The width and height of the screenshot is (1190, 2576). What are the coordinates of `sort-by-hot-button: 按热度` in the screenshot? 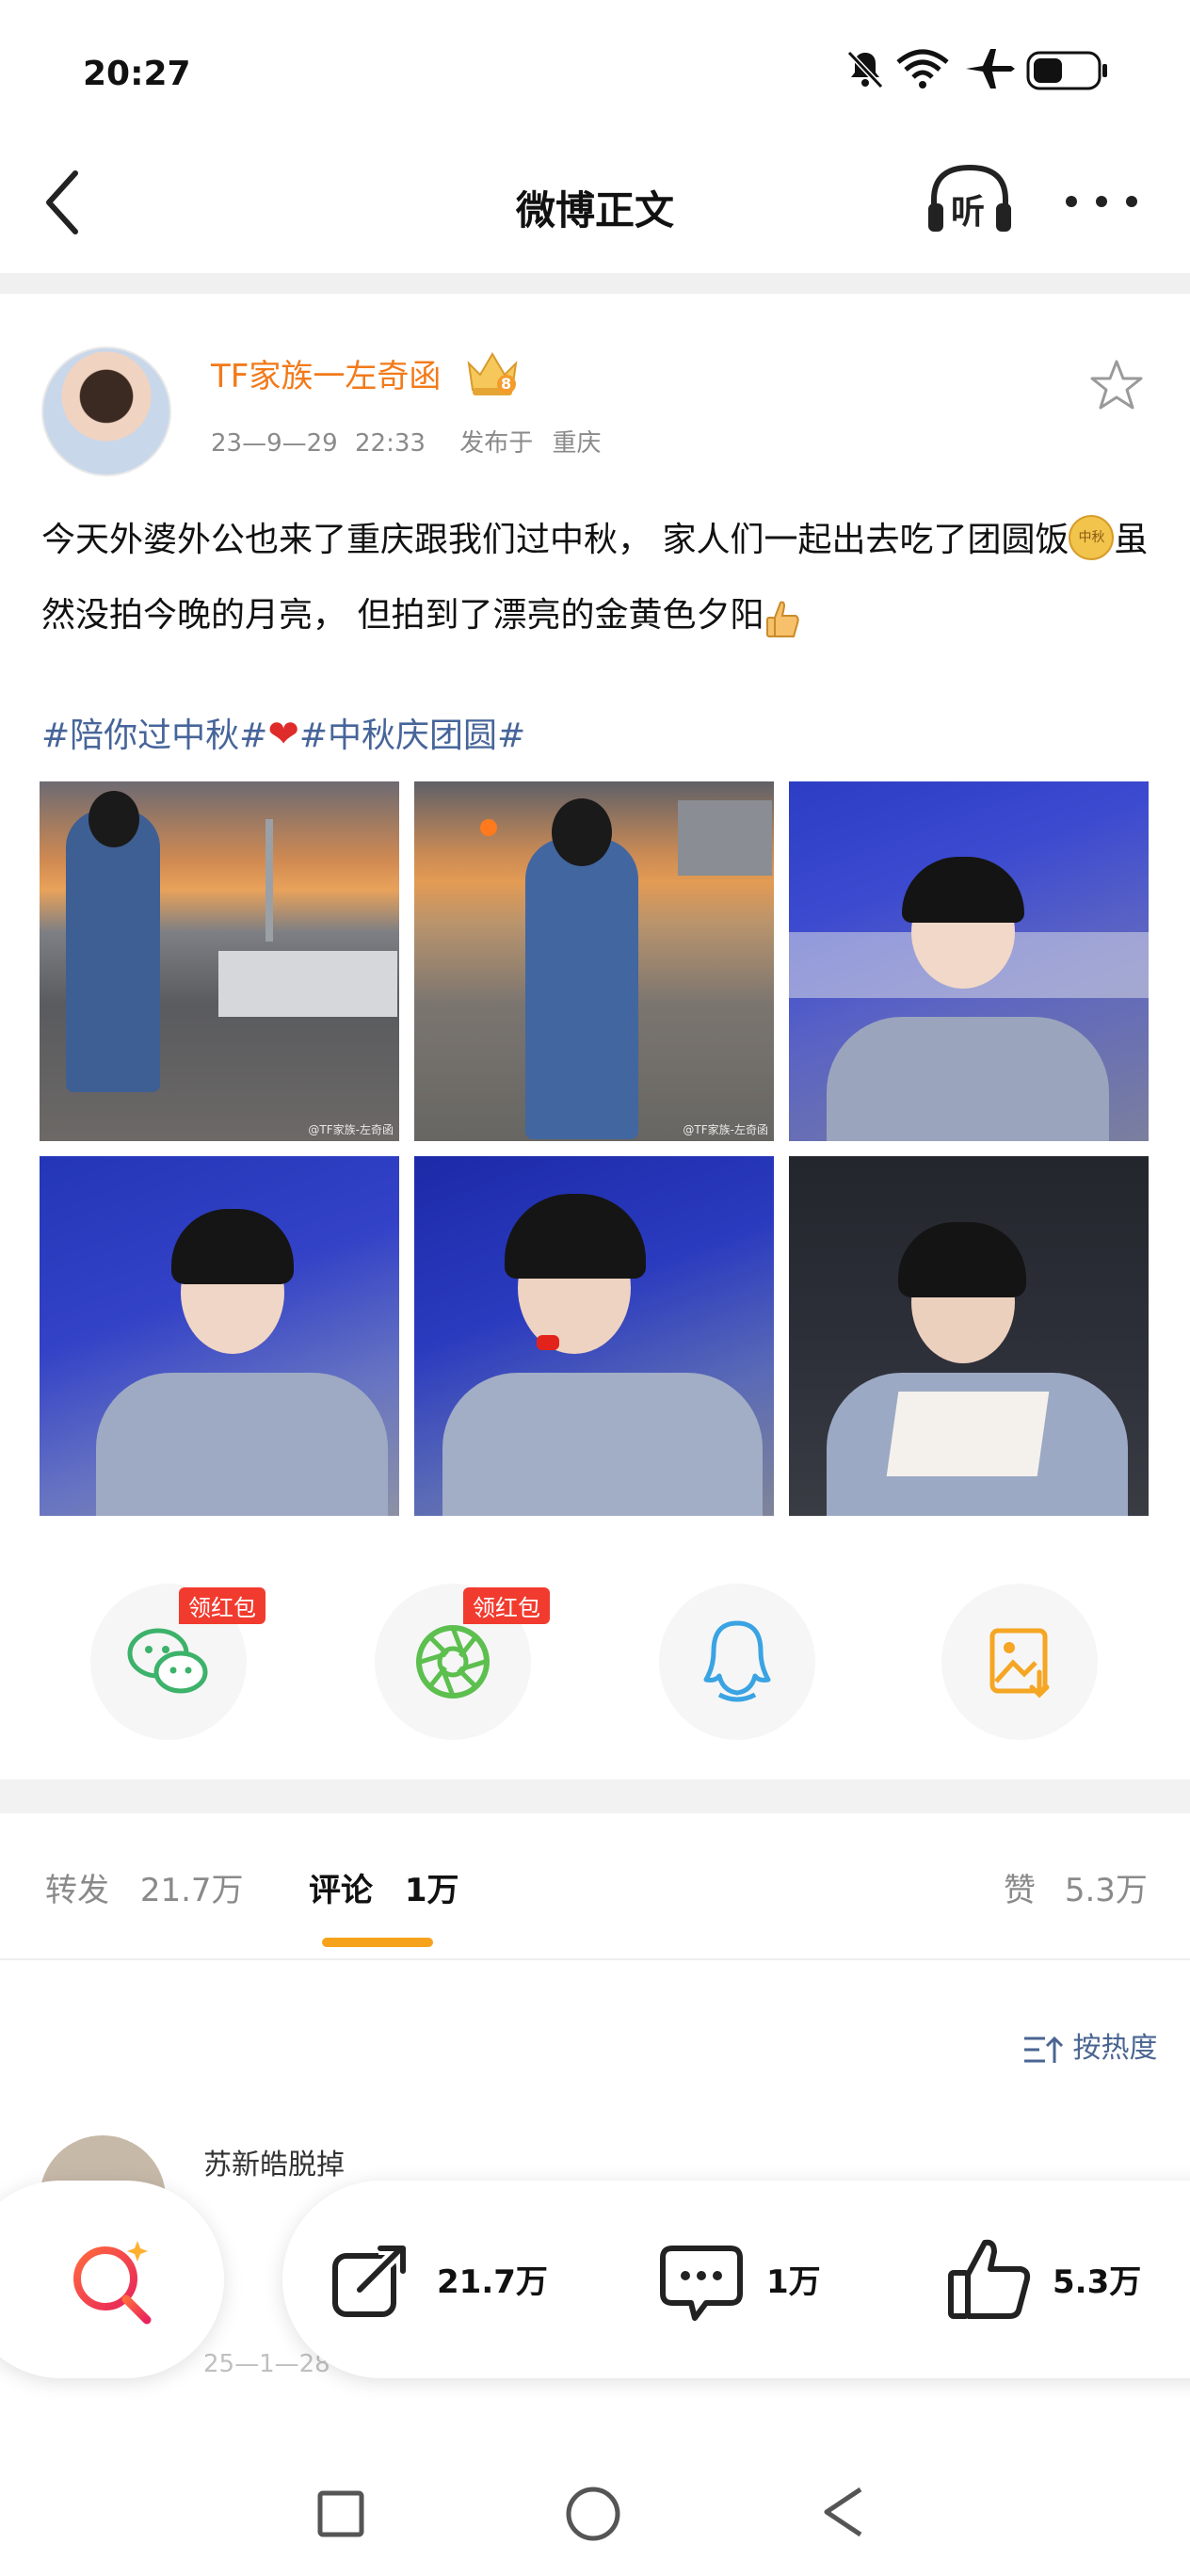 It's located at (1090, 2045).